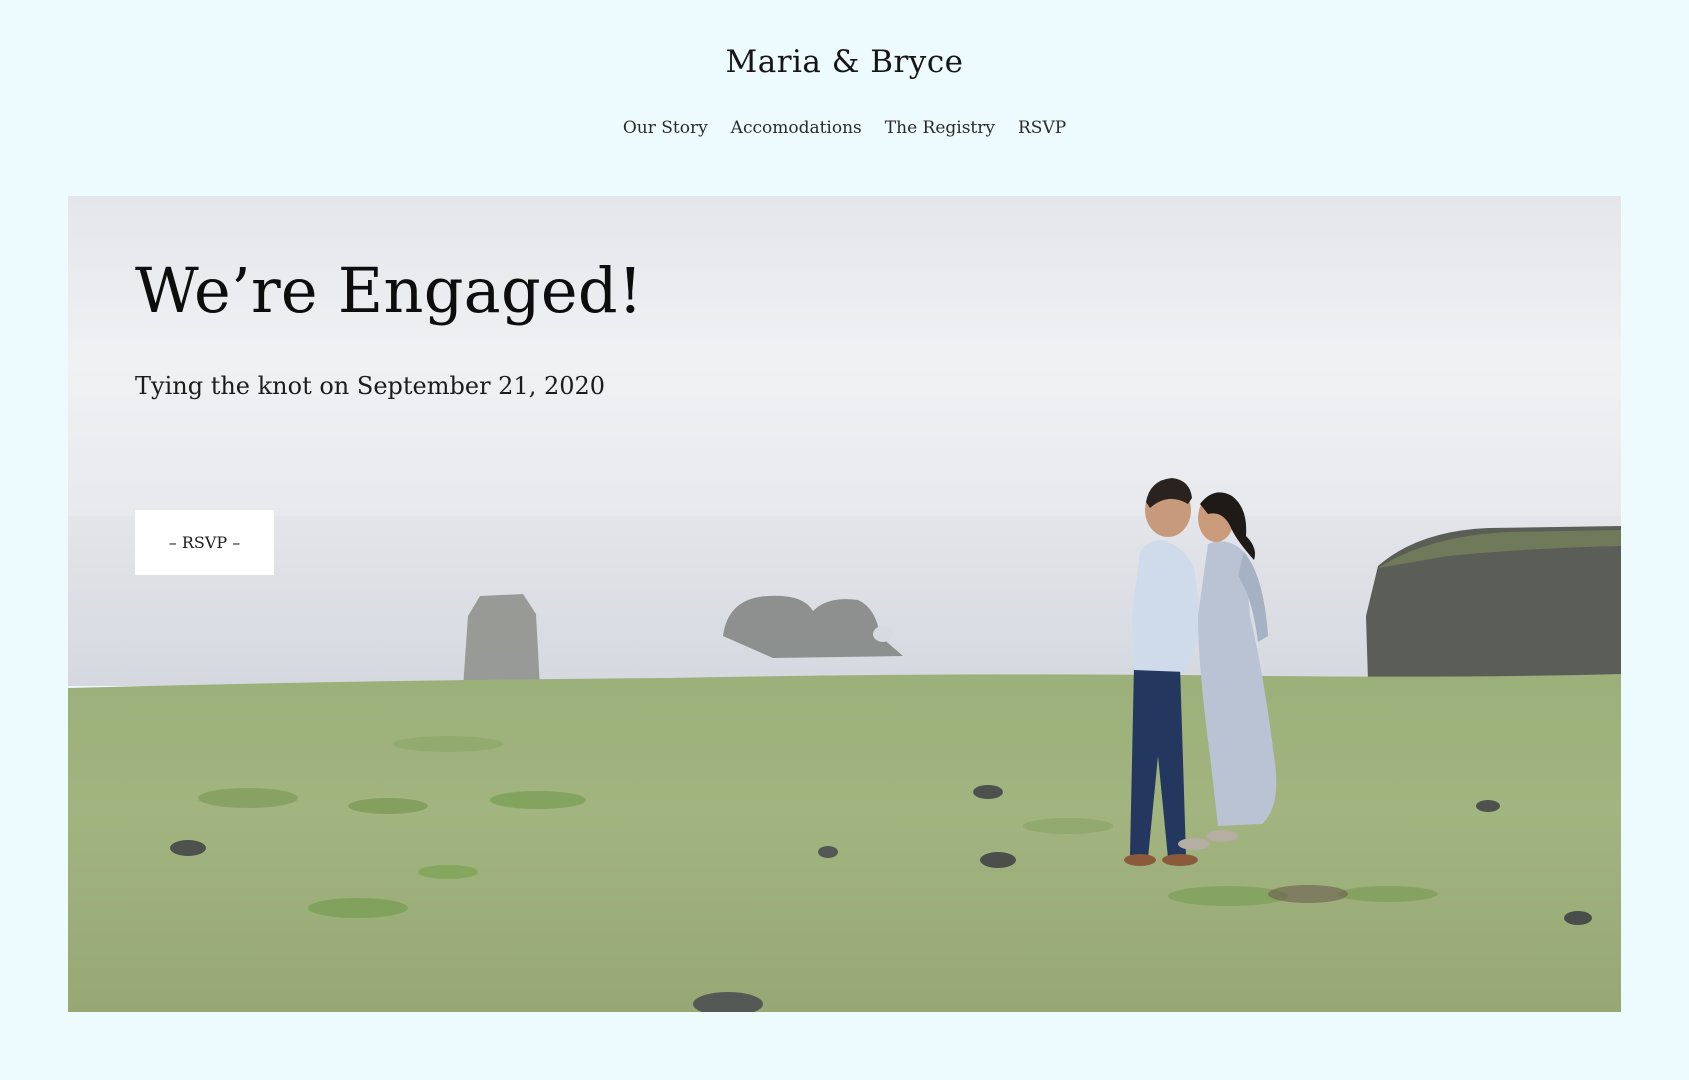  What do you see at coordinates (204, 542) in the screenshot?
I see `rsvp-button: – RSVP –` at bounding box center [204, 542].